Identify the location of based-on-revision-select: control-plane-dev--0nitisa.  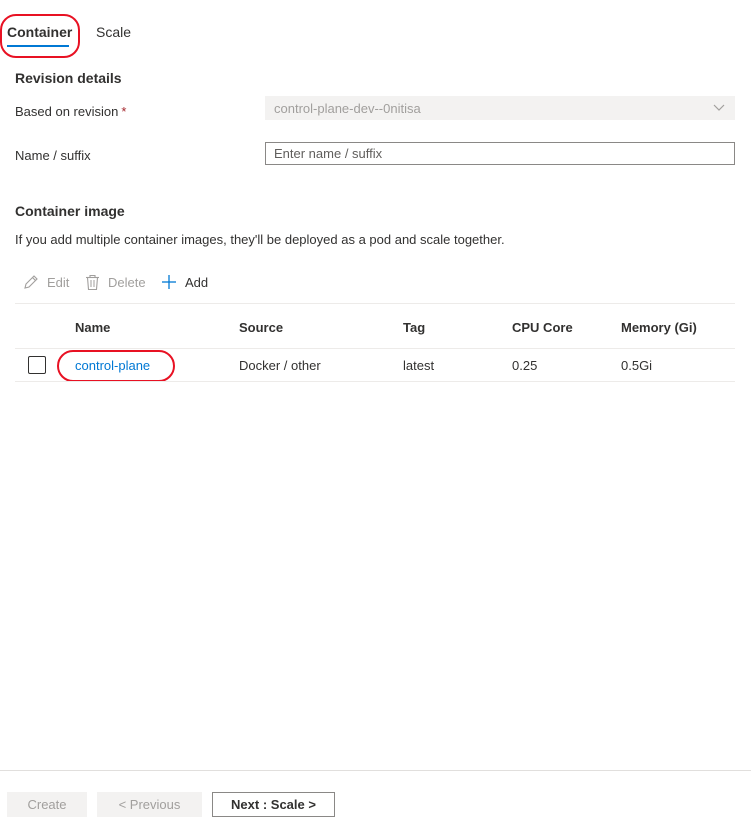
(500, 108).